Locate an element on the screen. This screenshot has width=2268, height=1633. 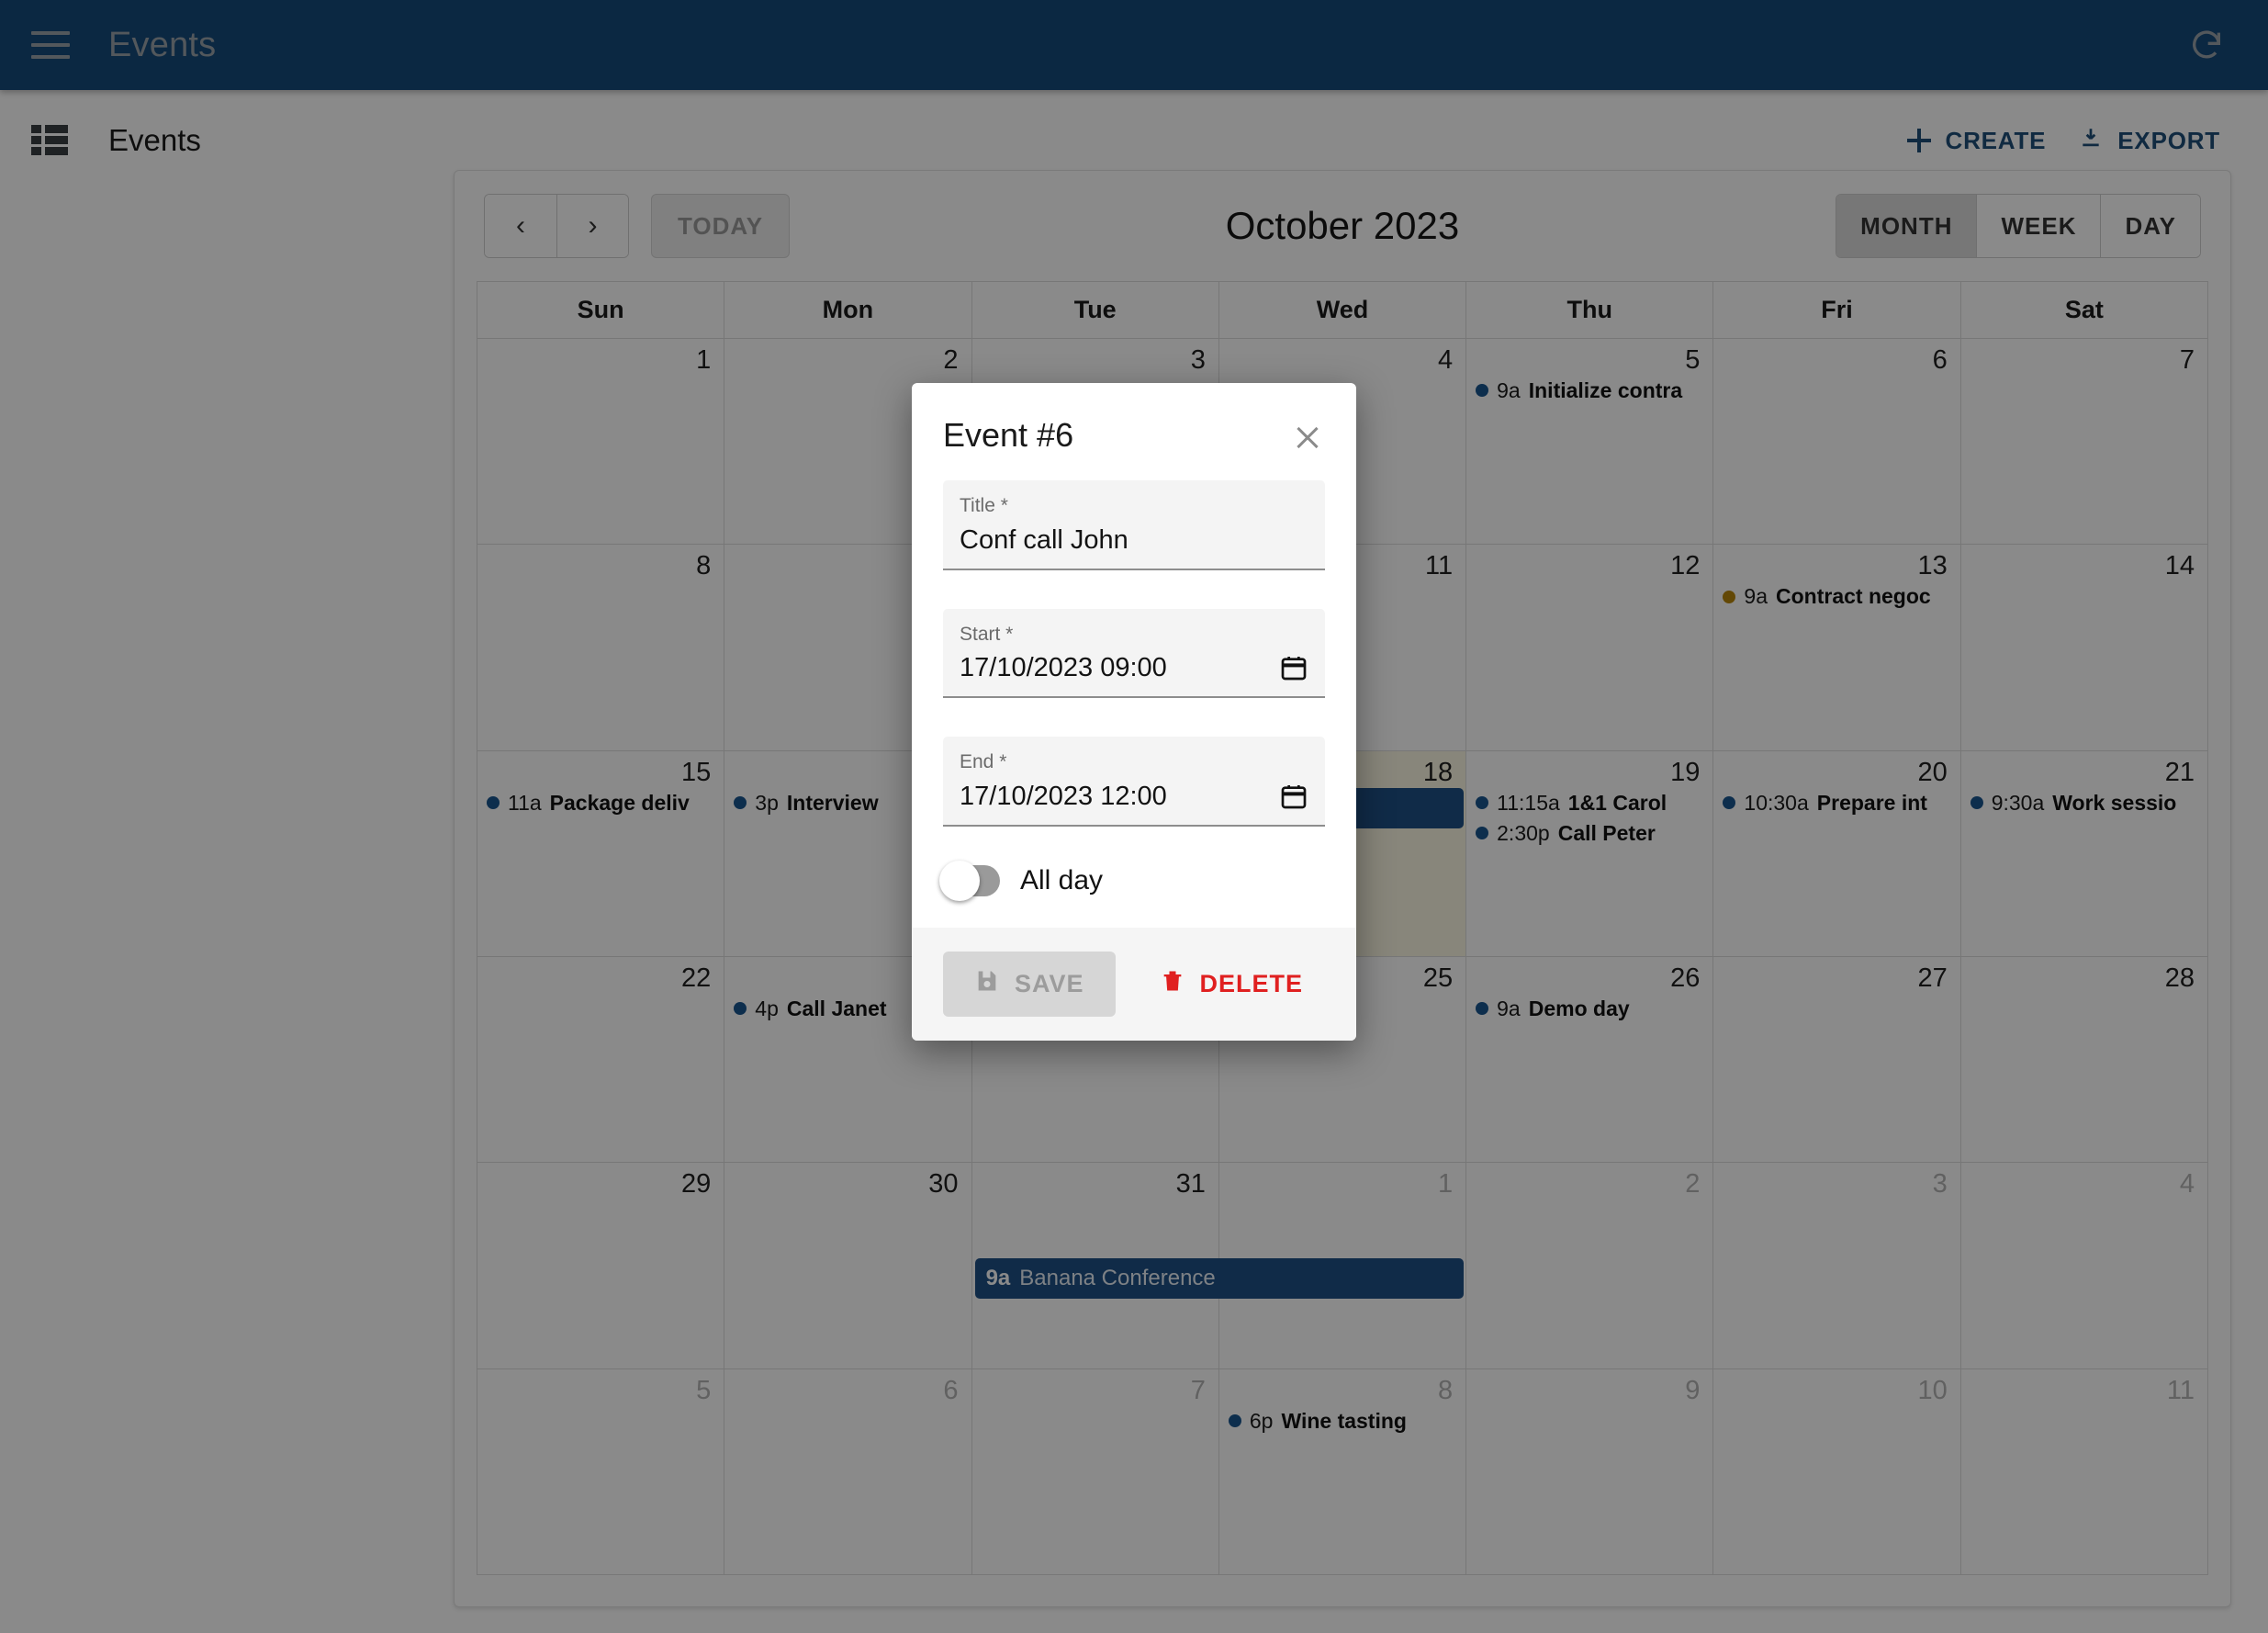
title-field: Title * Conf call John is located at coordinates (1134, 525).